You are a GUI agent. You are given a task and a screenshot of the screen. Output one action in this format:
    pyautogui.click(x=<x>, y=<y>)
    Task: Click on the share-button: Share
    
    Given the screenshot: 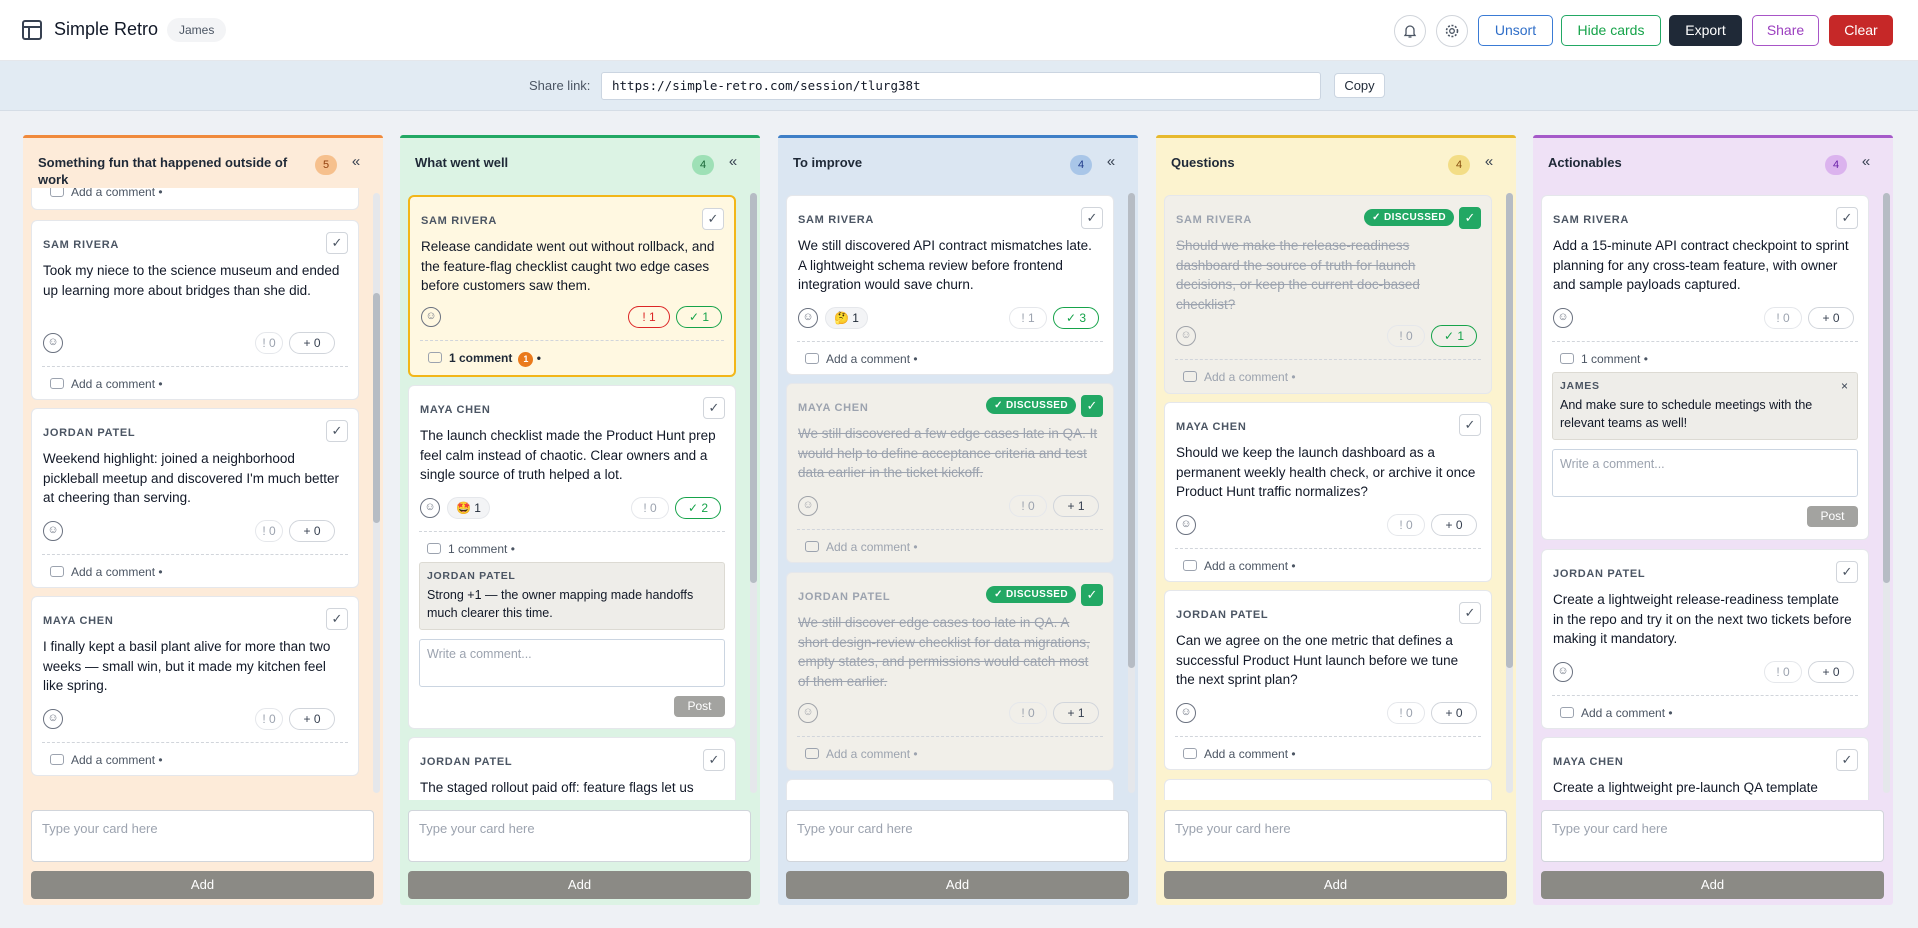 What is the action you would take?
    pyautogui.click(x=1785, y=30)
    